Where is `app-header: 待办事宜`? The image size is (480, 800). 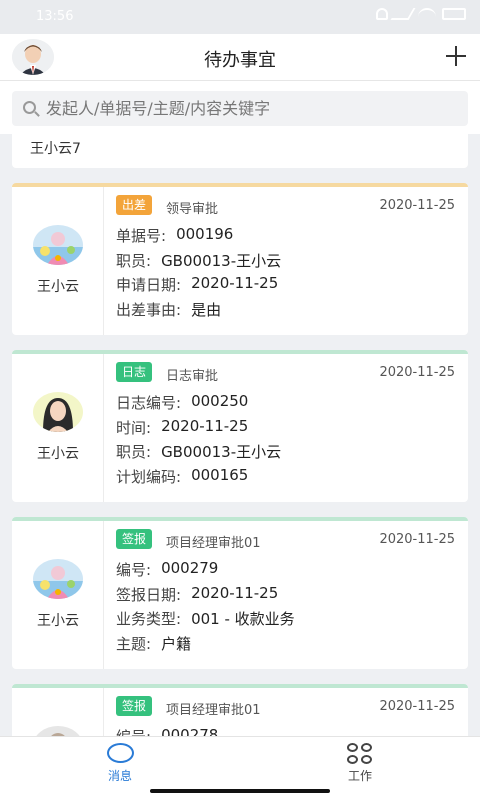 app-header: 待办事宜 is located at coordinates (240, 57).